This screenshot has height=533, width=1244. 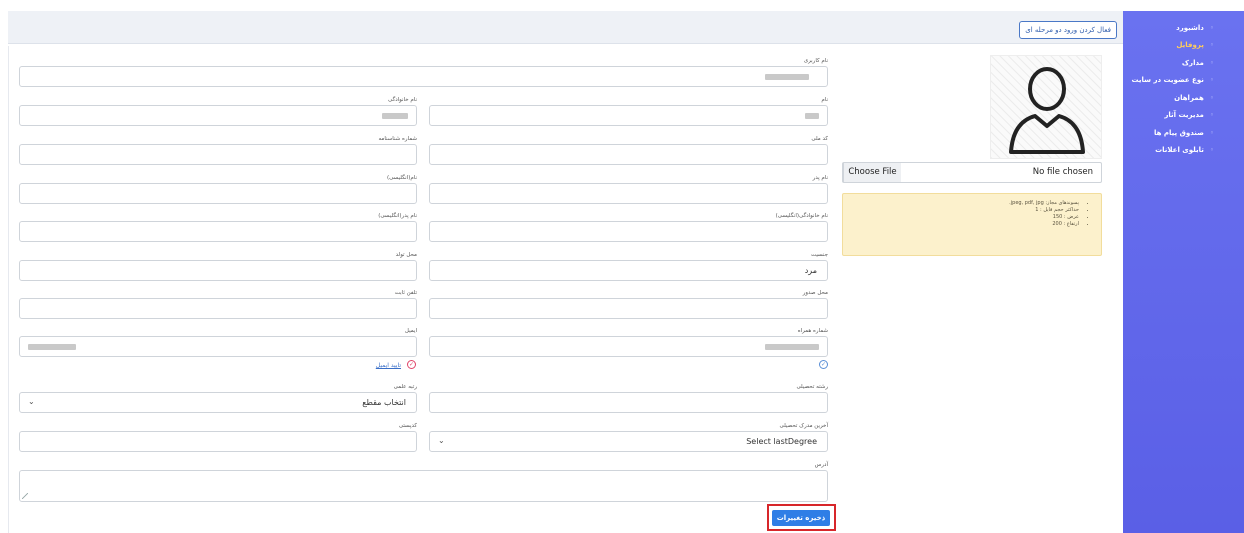 What do you see at coordinates (423, 76) in the screenshot?
I see `username-input` at bounding box center [423, 76].